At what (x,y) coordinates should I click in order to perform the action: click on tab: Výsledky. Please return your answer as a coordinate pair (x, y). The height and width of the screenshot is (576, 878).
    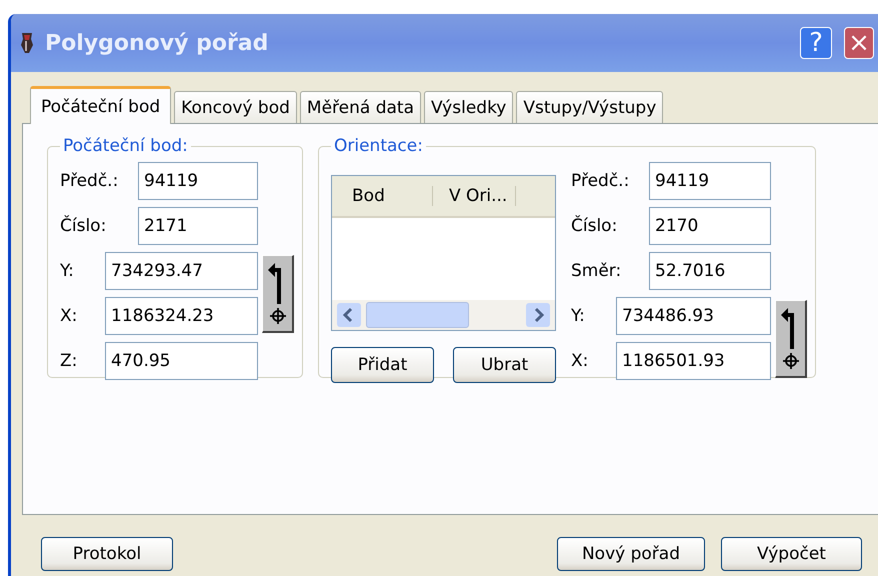
    Looking at the image, I should click on (469, 107).